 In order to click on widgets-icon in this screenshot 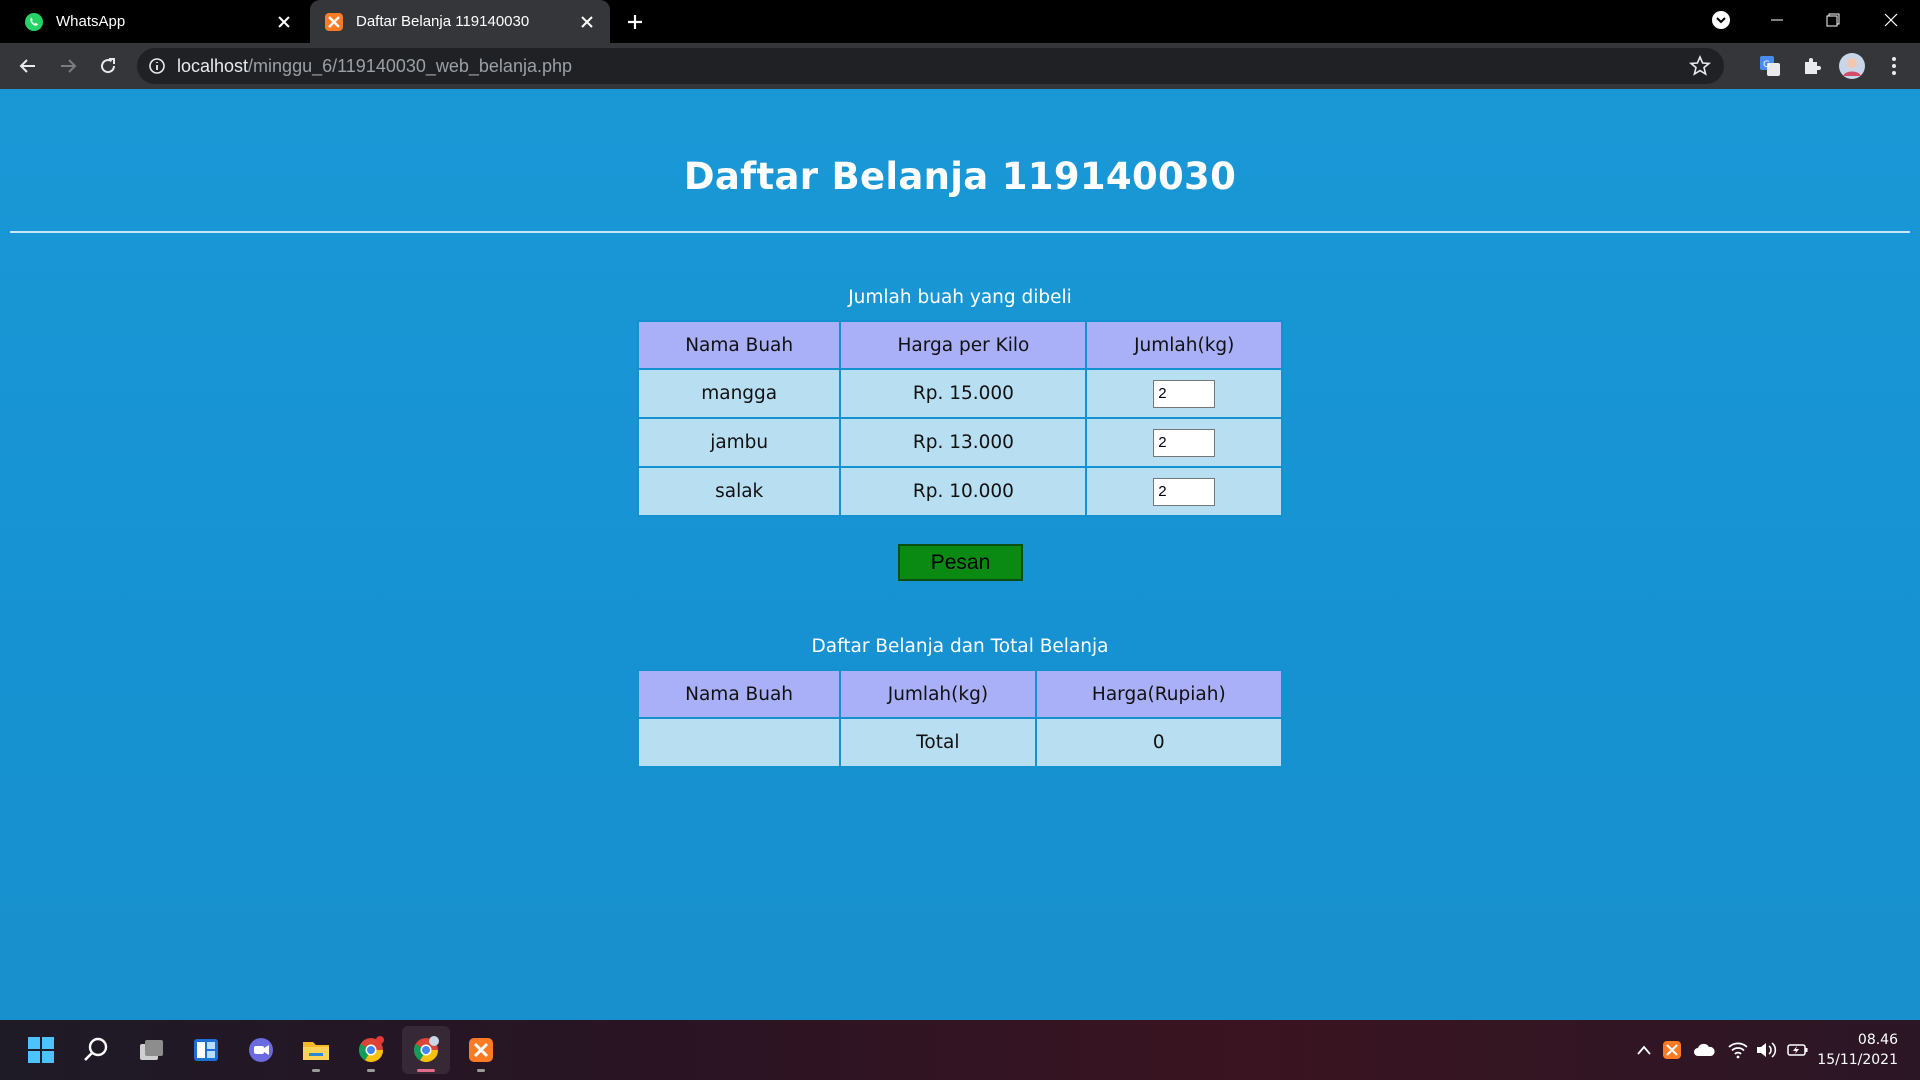, I will do `click(206, 1050)`.